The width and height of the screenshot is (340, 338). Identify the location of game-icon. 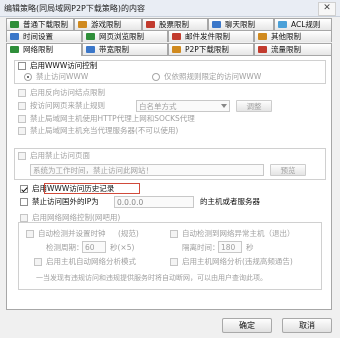
(82, 24).